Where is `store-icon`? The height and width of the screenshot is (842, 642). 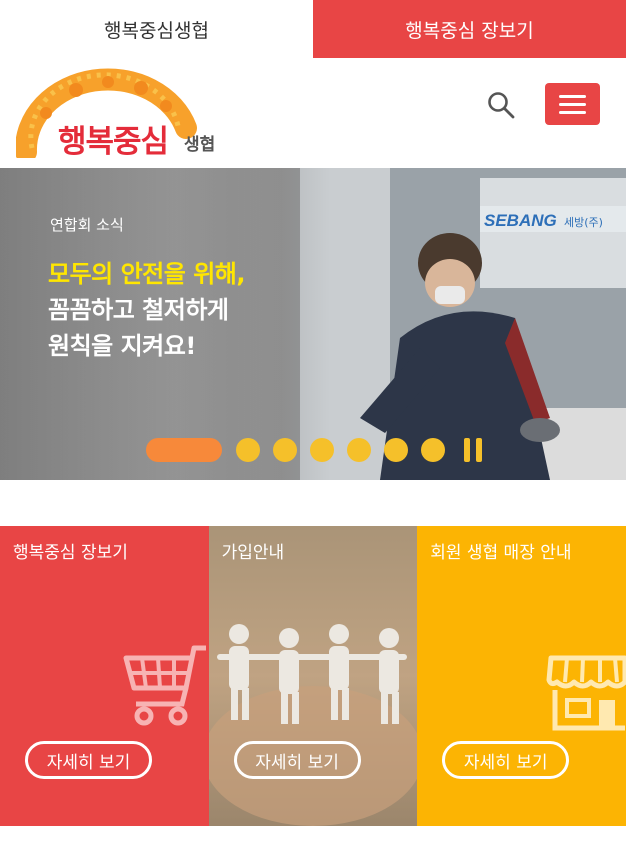 store-icon is located at coordinates (586, 693).